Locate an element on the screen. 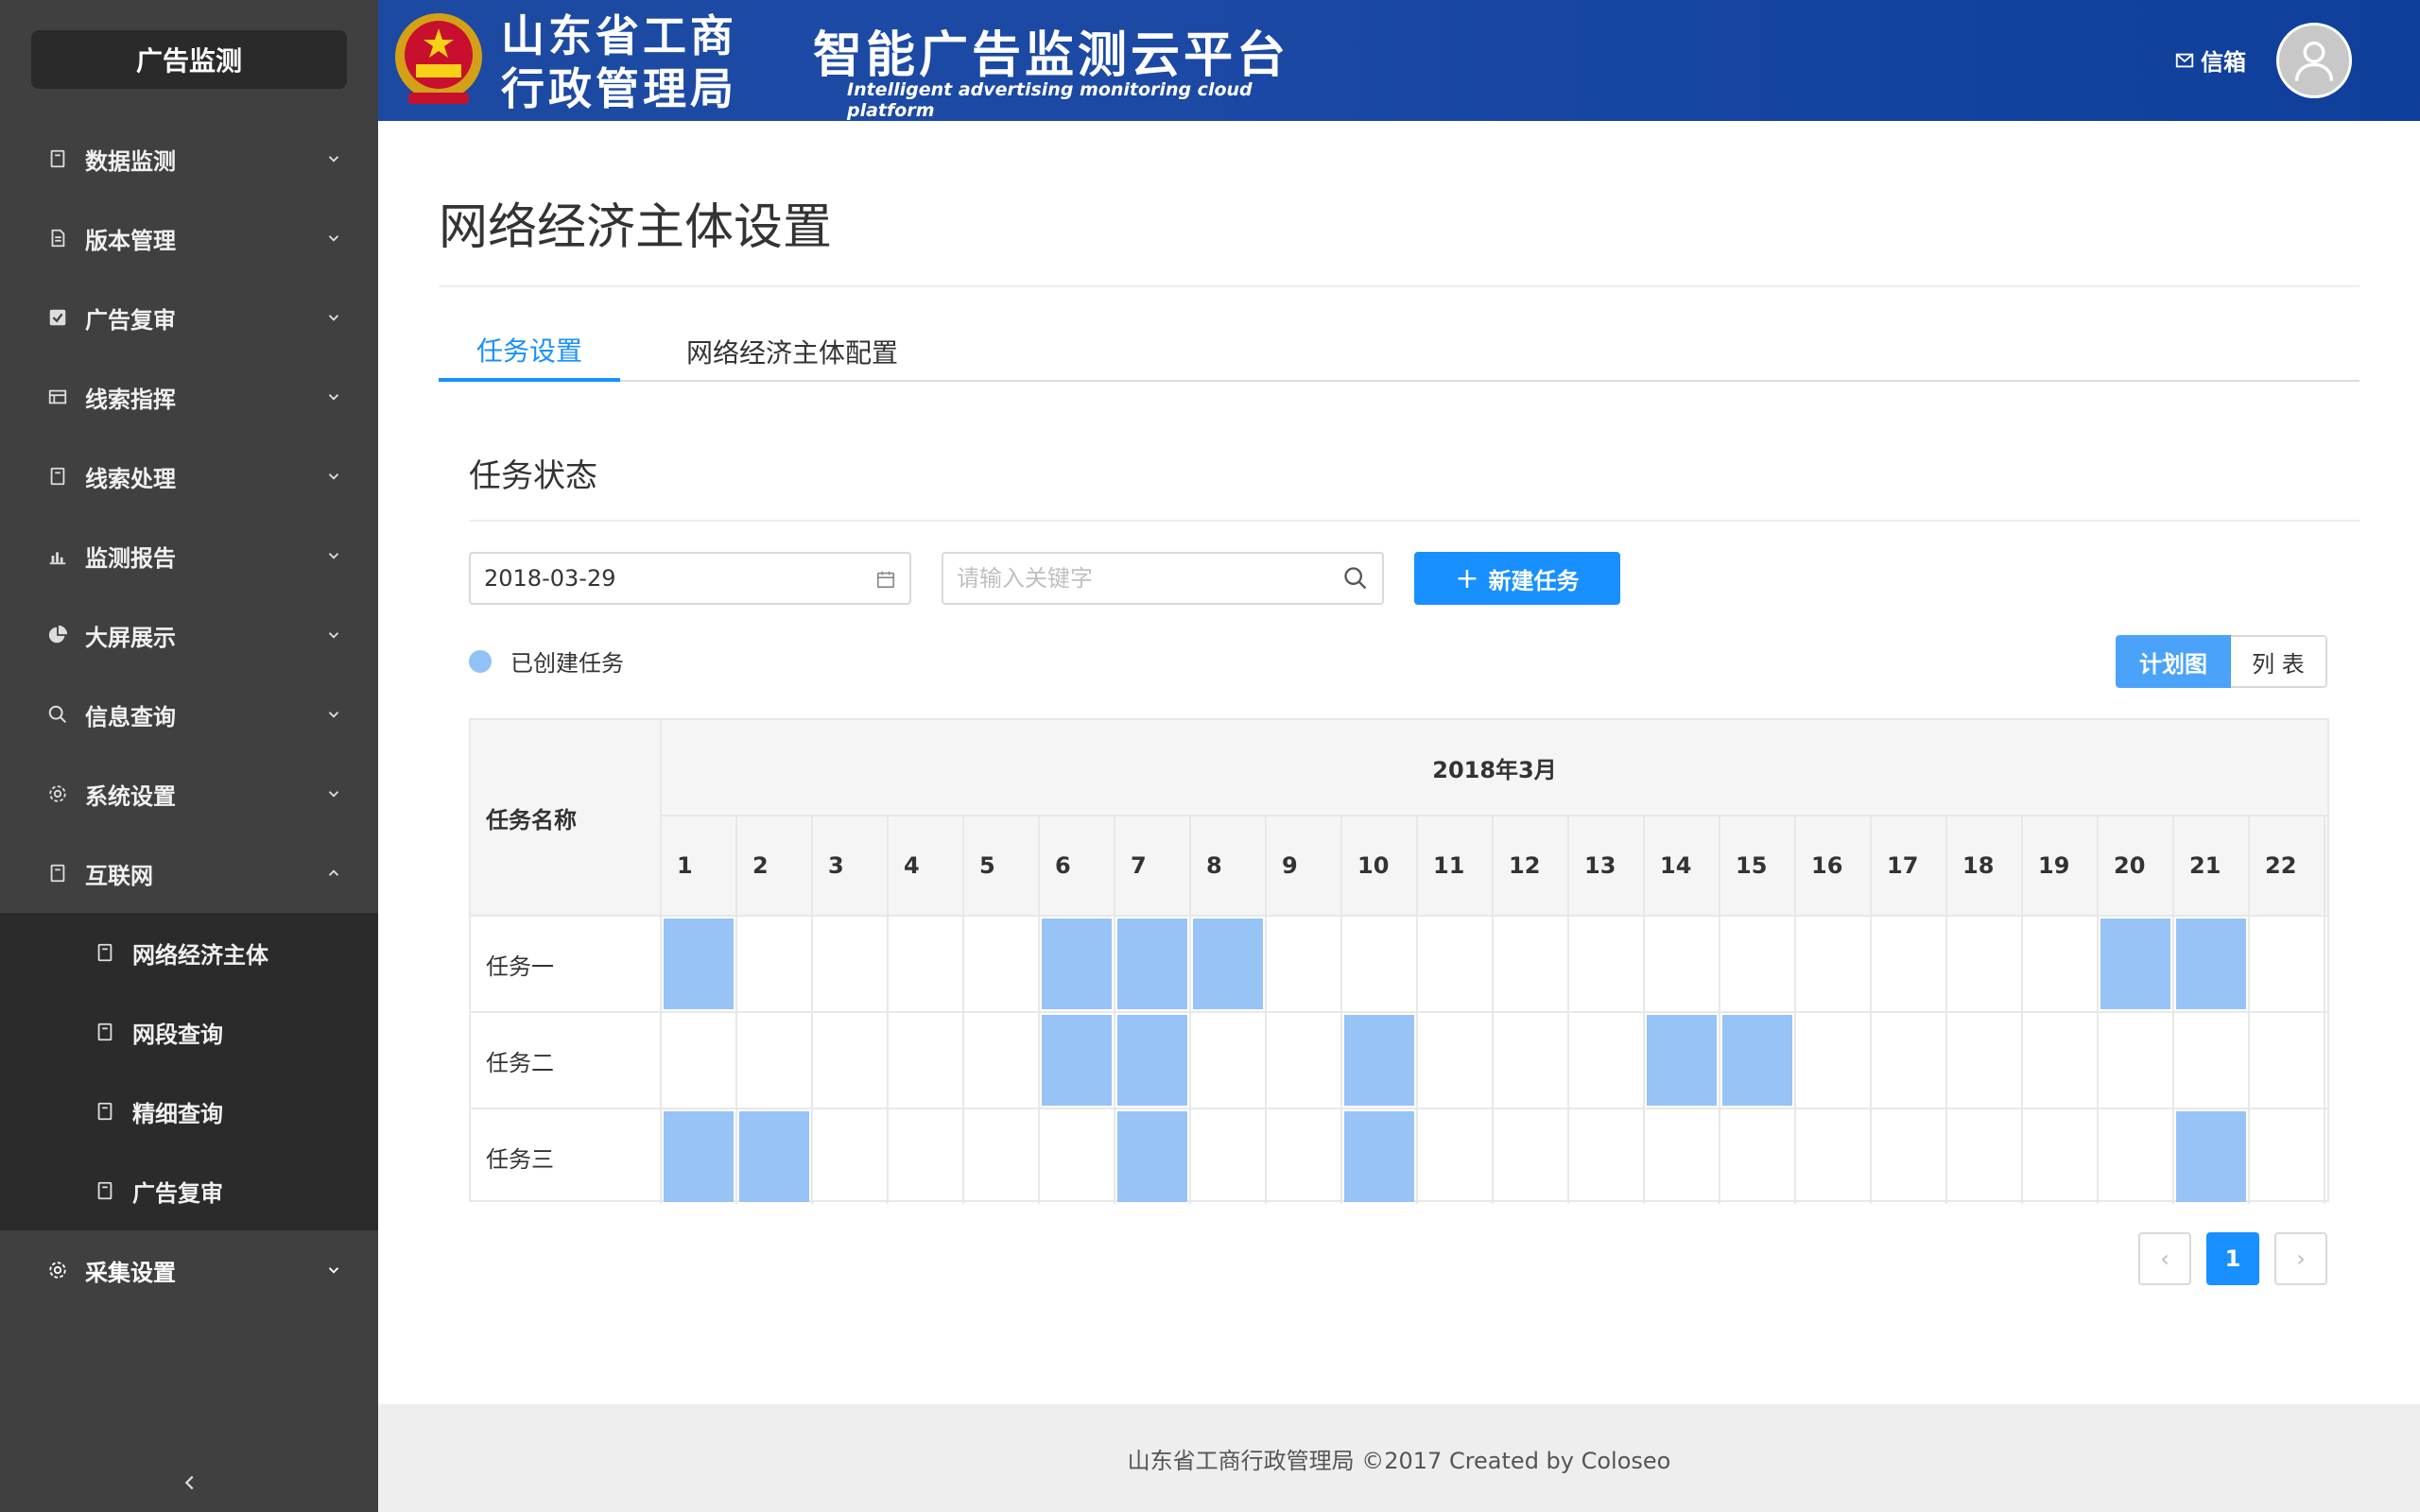 The image size is (2420, 1512). date-picker: 2018-03-29 is located at coordinates (690, 578).